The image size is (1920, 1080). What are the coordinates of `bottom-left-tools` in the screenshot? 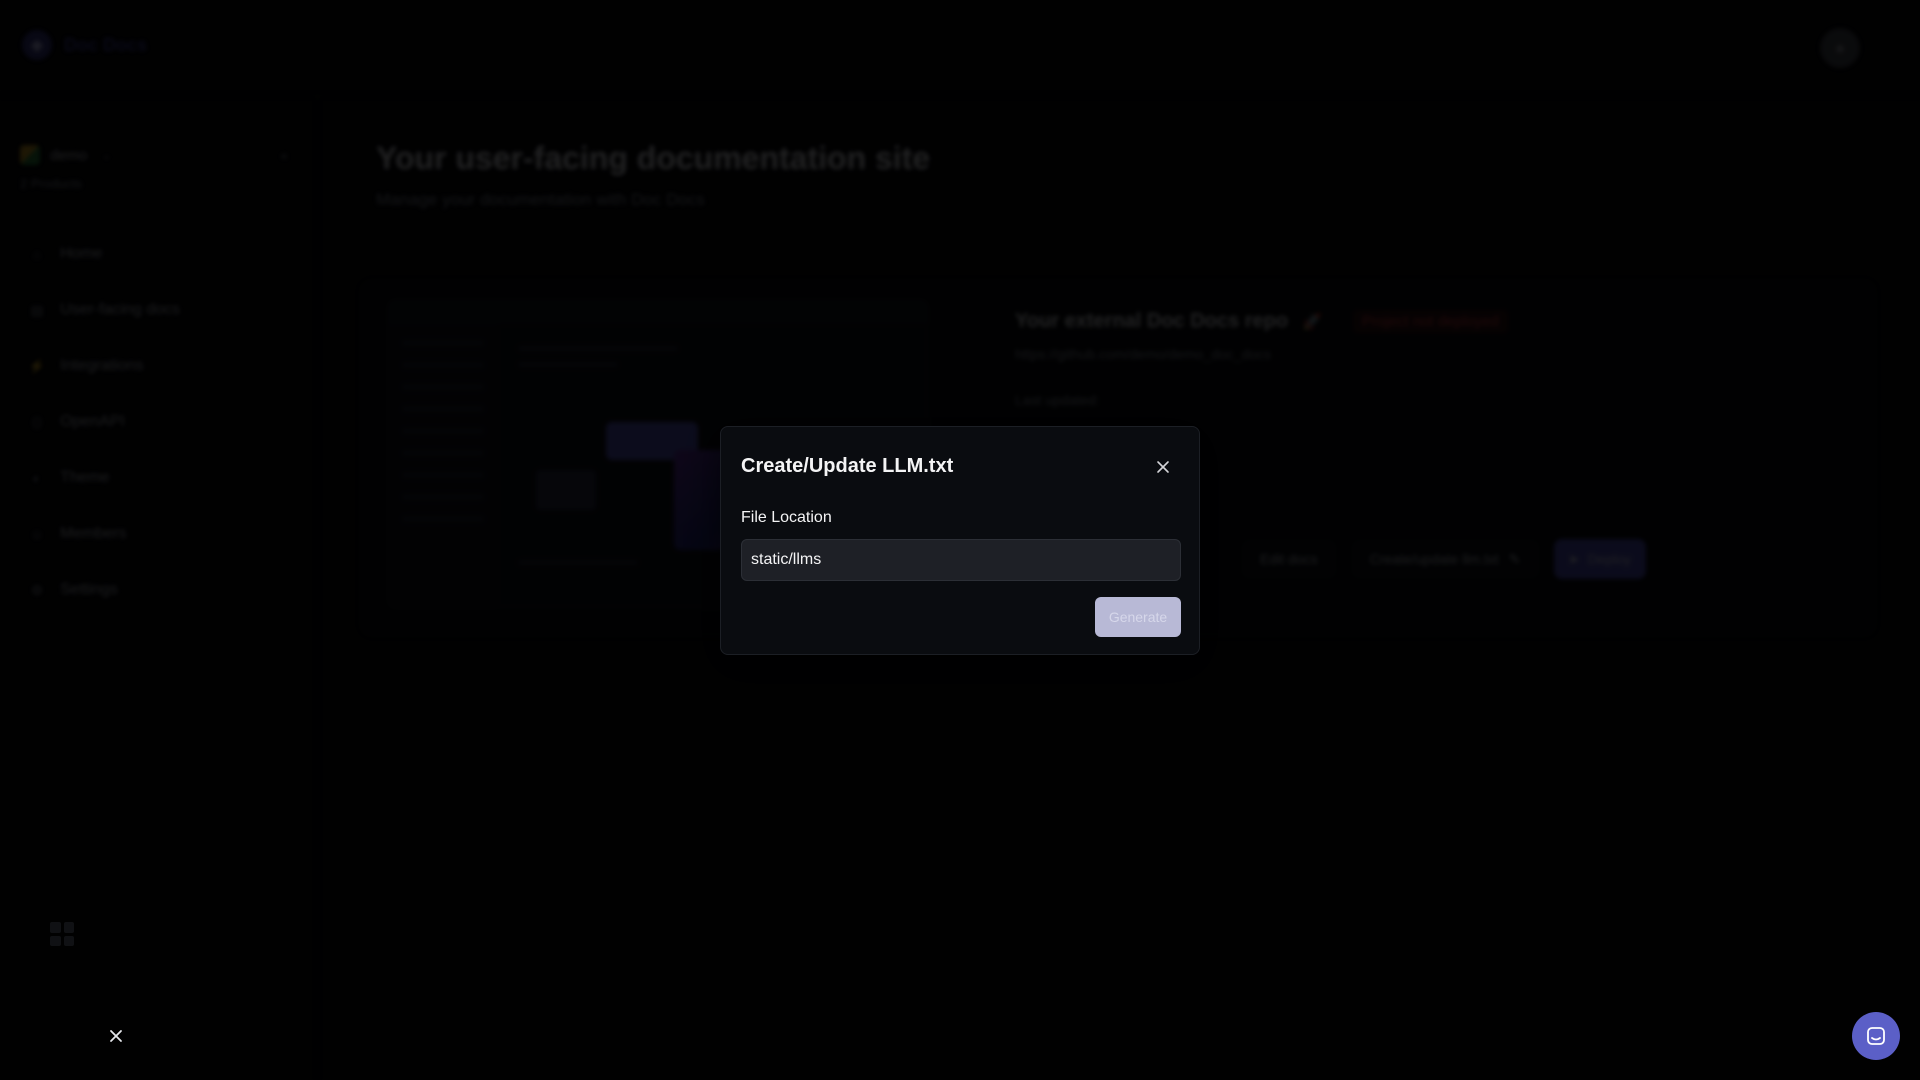 It's located at (62, 934).